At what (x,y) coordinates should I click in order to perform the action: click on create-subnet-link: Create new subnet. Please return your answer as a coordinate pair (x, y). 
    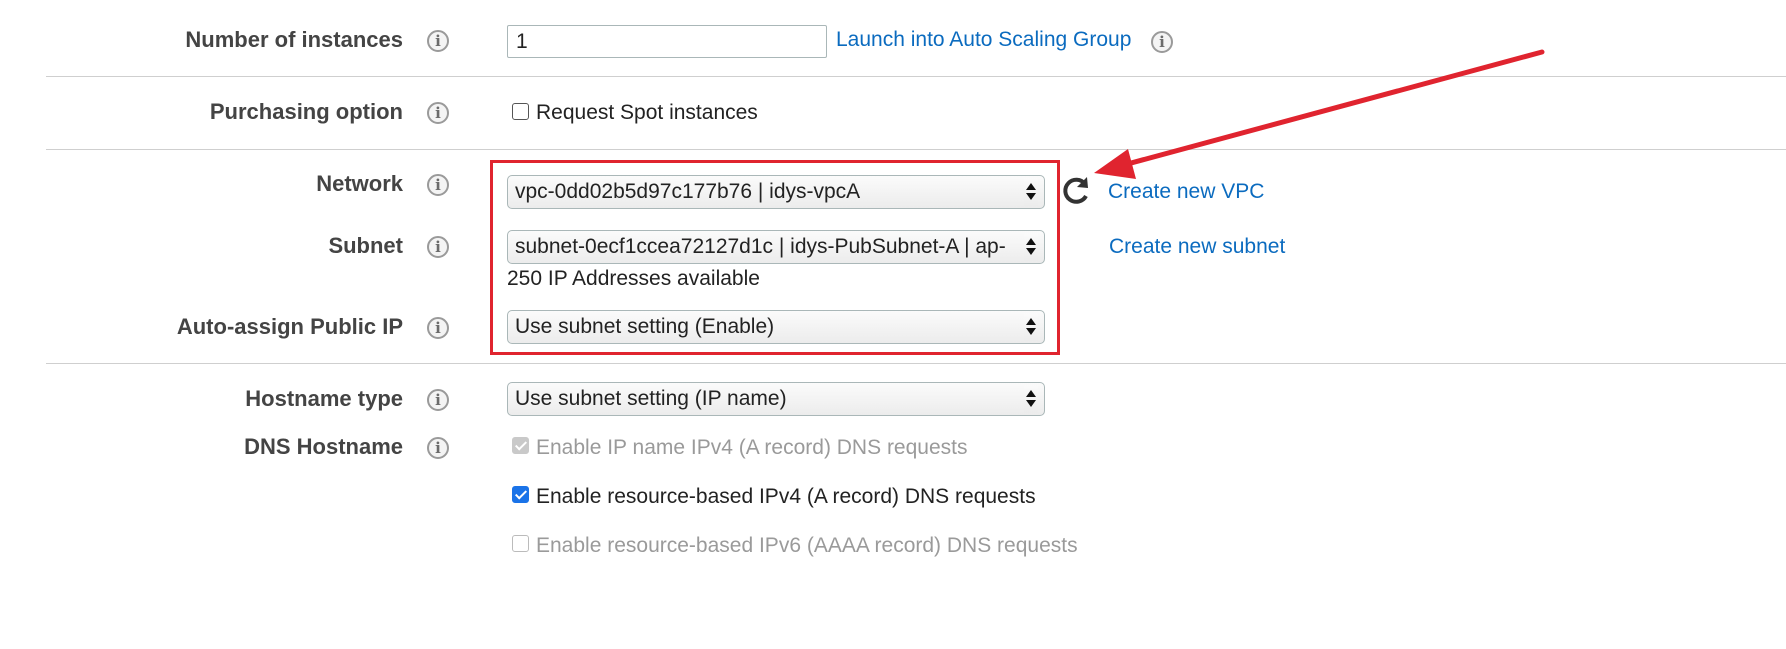
    Looking at the image, I should click on (1197, 247).